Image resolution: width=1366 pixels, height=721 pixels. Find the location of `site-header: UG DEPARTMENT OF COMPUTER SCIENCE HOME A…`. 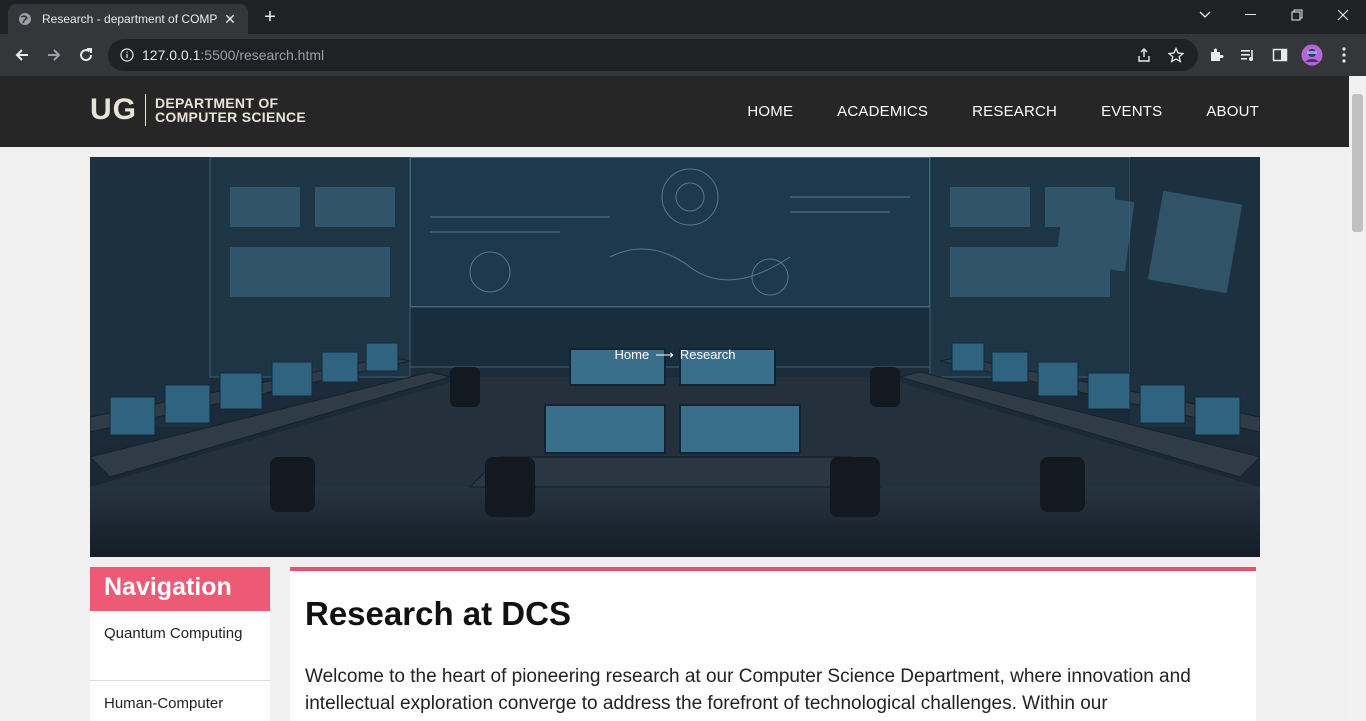

site-header: UG DEPARTMENT OF COMPUTER SCIENCE HOME A… is located at coordinates (674, 111).